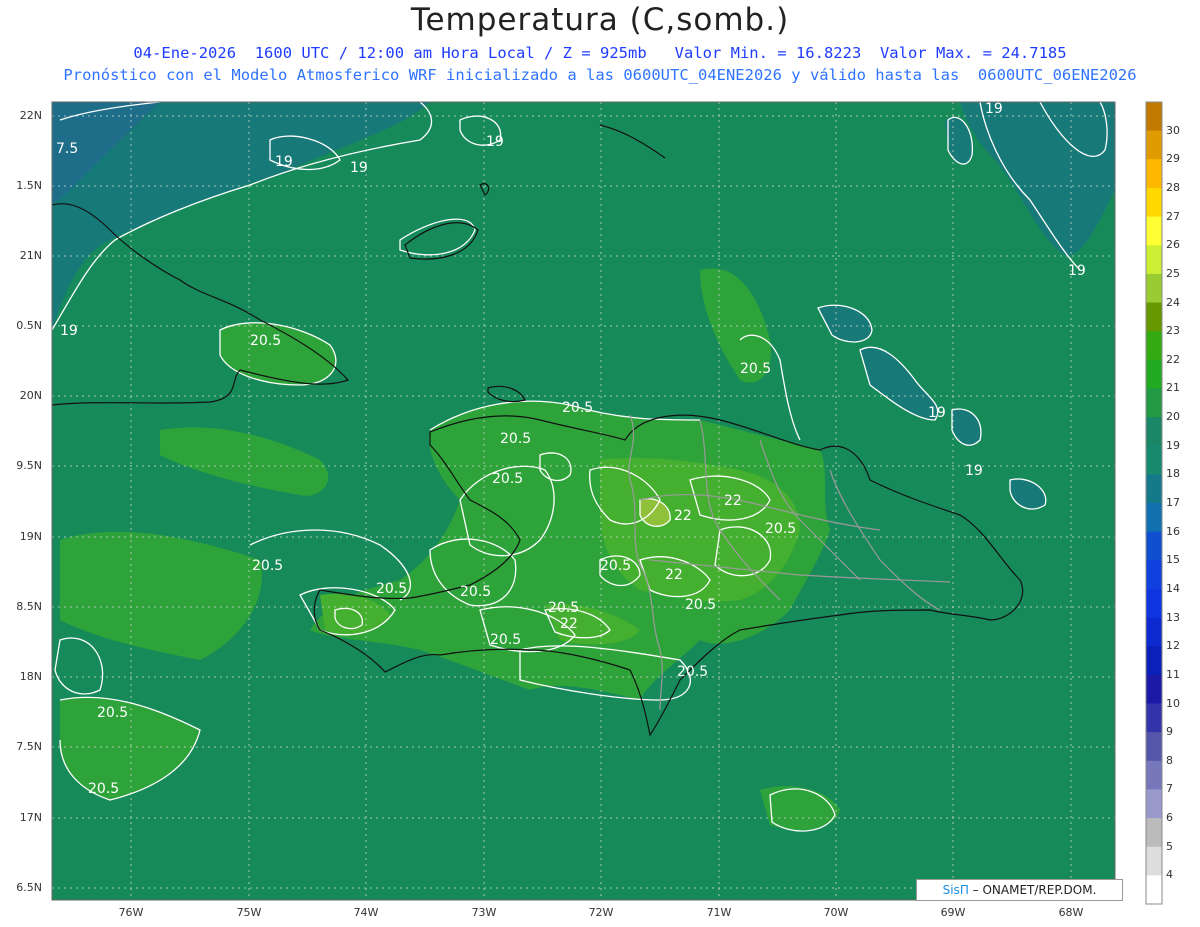 The height and width of the screenshot is (927, 1200). What do you see at coordinates (836, 912) in the screenshot?
I see `lon-label: 70W` at bounding box center [836, 912].